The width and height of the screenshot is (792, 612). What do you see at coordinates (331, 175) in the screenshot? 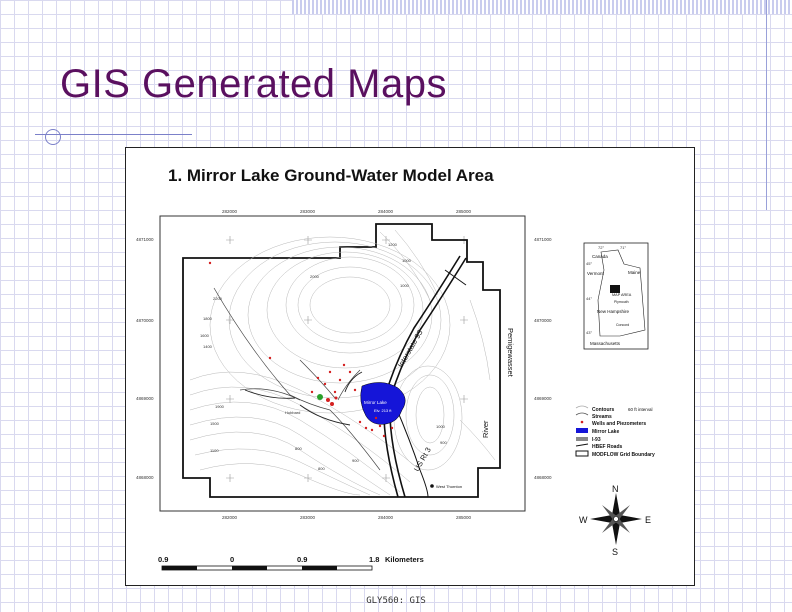
I see `map-title: 1. Mirror Lake Ground-Water Model Area` at bounding box center [331, 175].